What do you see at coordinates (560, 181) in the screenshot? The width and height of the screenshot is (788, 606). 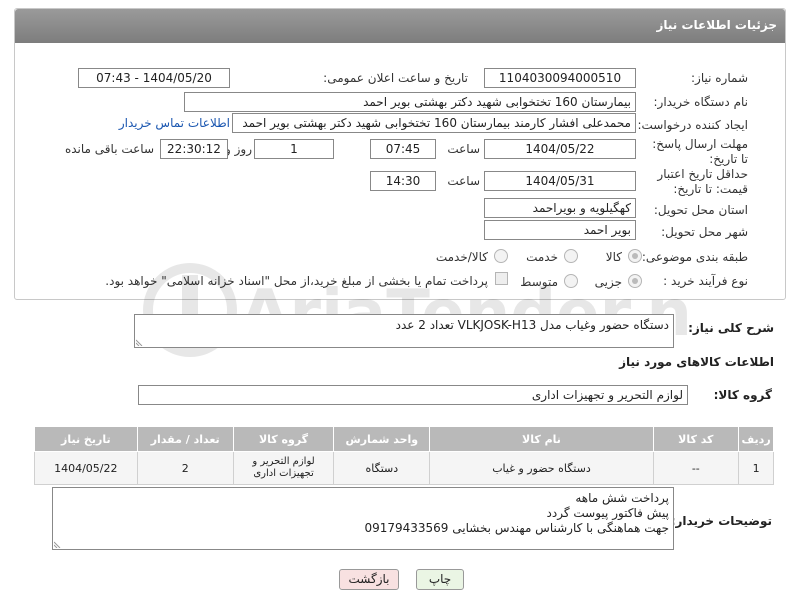 I see `validity-date-field: 1404/05/31` at bounding box center [560, 181].